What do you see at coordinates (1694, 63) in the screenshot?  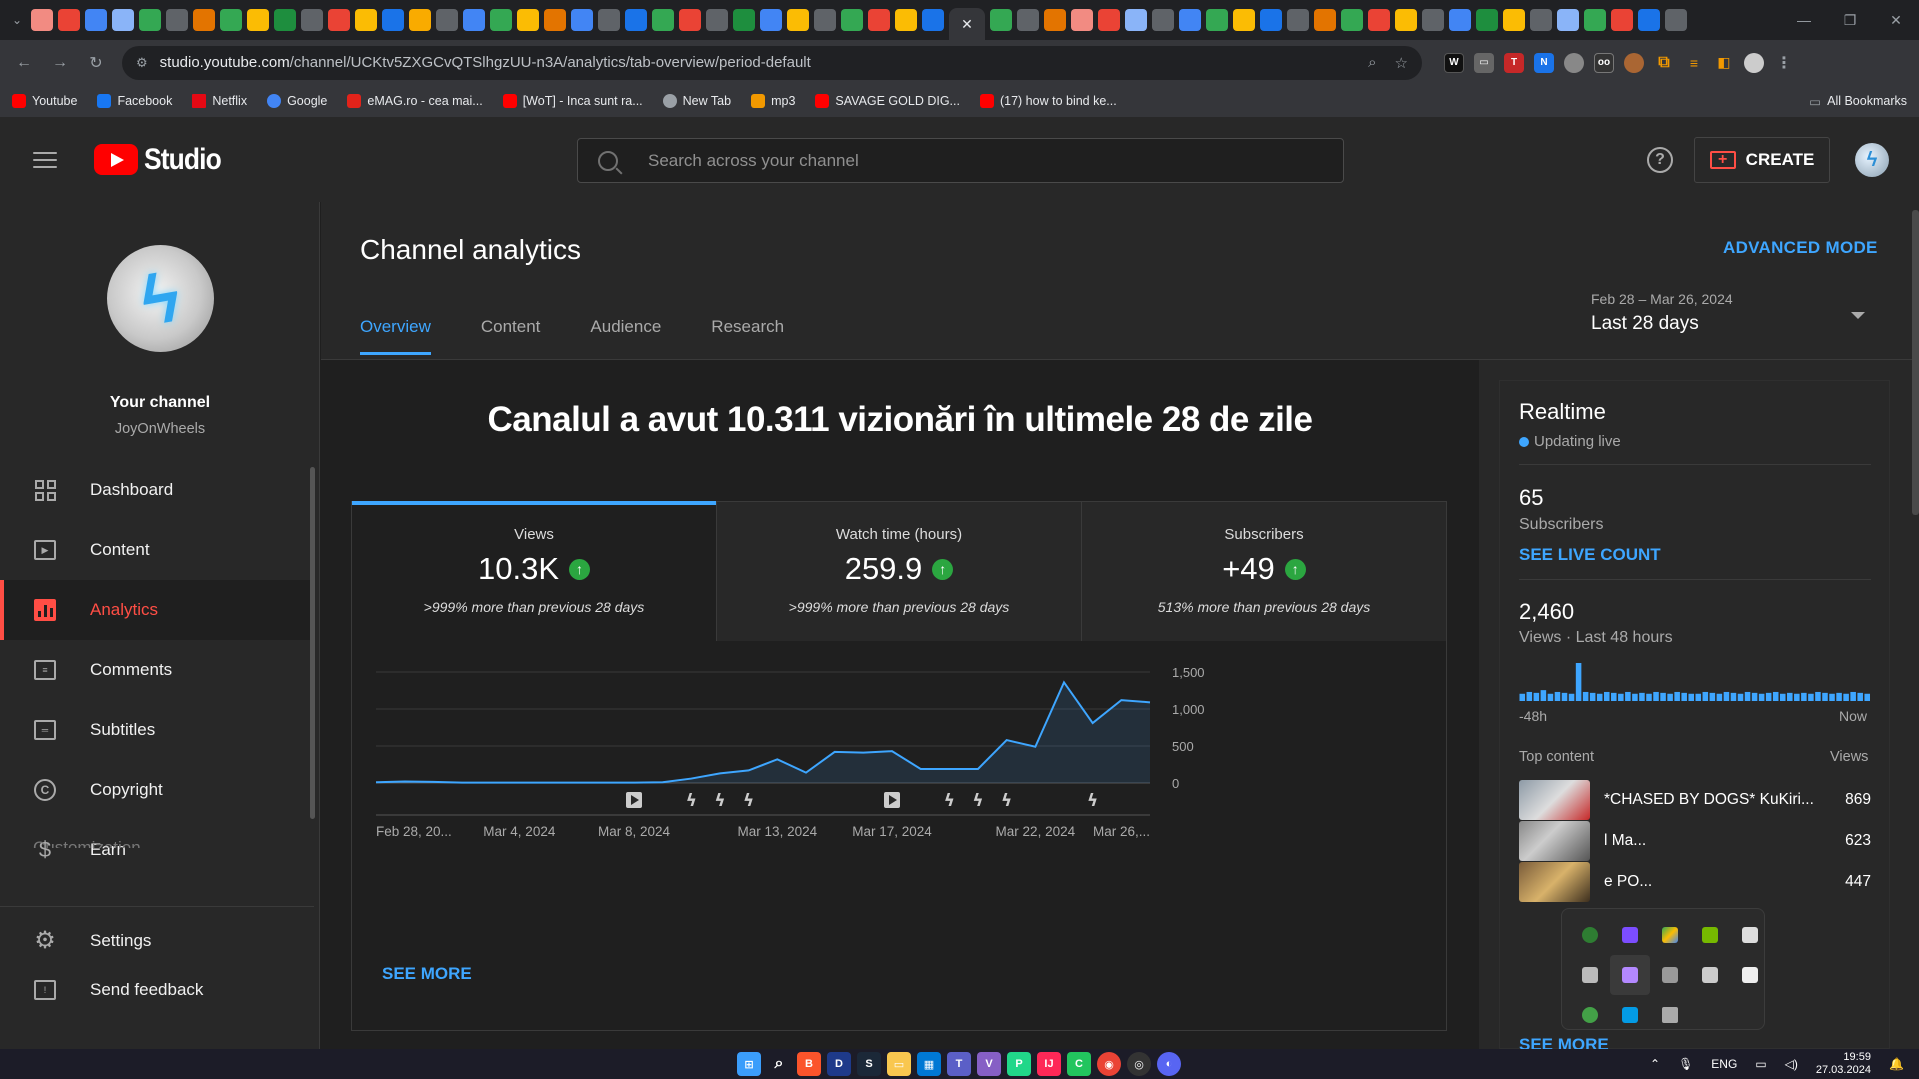 I see `reading-list-icon: ≡` at bounding box center [1694, 63].